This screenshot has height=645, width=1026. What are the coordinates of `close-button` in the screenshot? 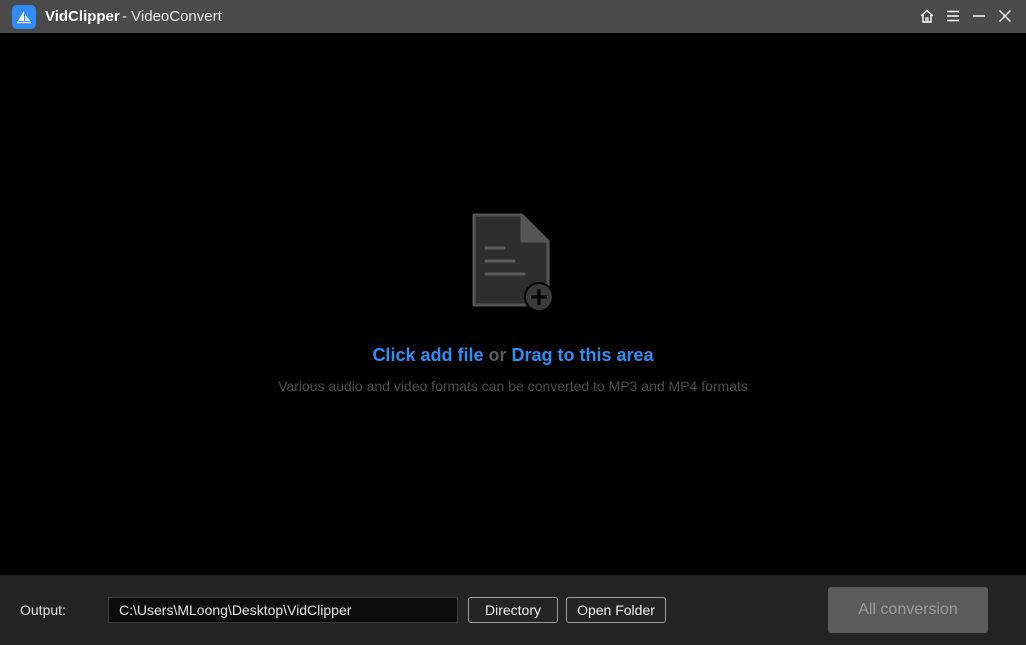 It's located at (1005, 16).